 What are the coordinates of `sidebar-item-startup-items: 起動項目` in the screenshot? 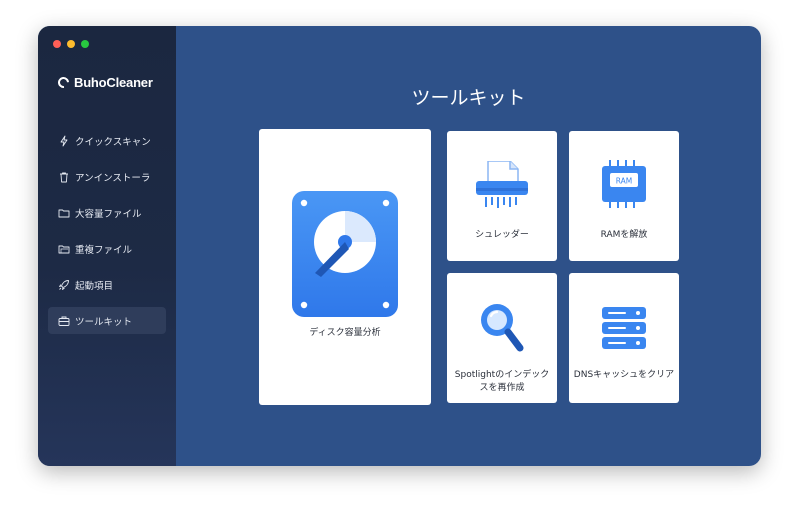 It's located at (107, 284).